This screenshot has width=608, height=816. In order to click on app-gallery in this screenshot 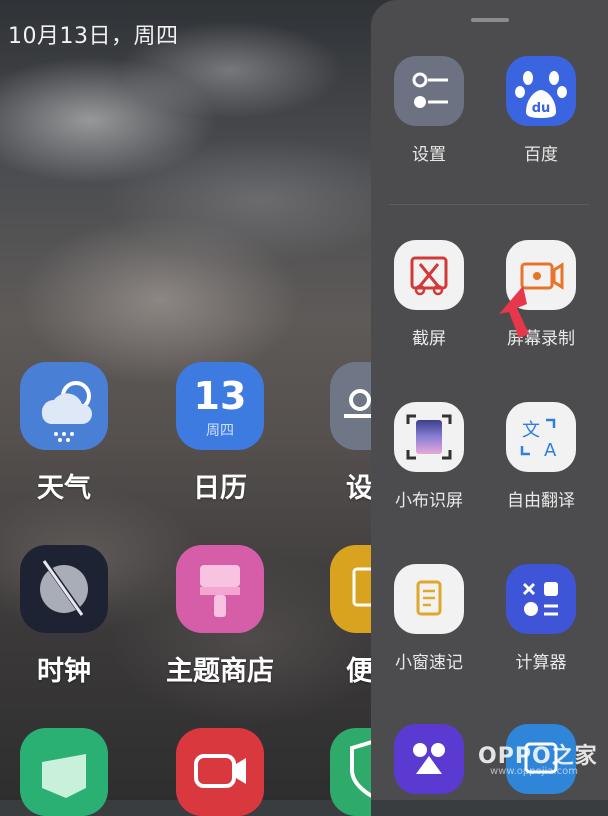, I will do `click(67, 772)`.